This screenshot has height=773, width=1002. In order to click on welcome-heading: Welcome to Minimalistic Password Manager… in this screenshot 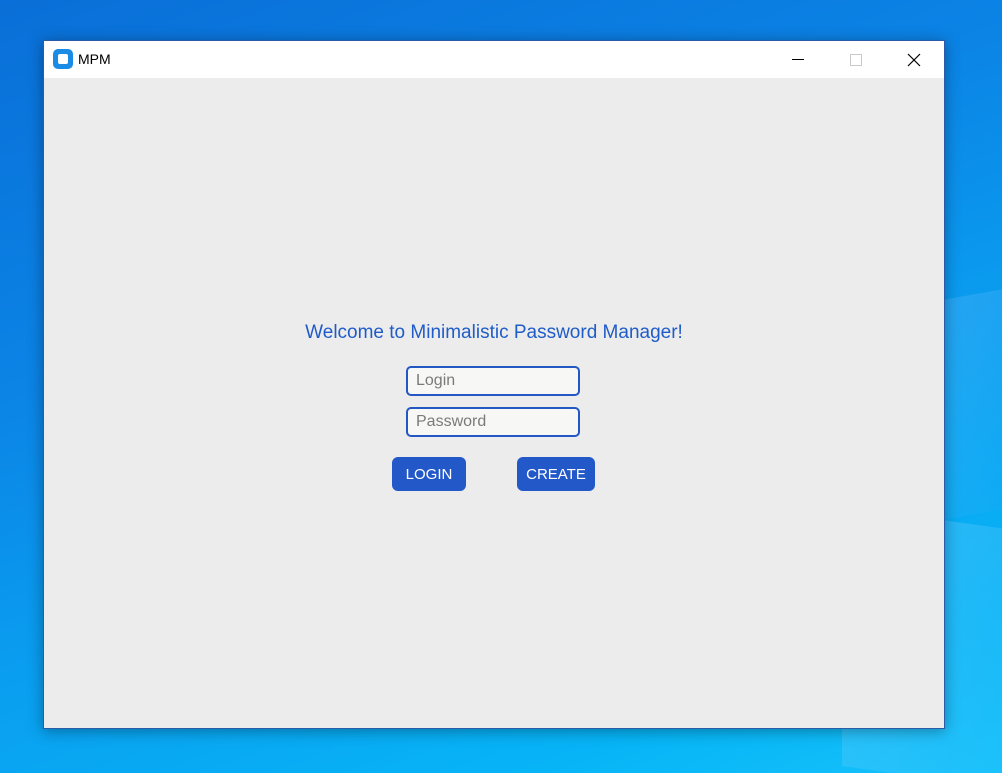, I will do `click(494, 332)`.